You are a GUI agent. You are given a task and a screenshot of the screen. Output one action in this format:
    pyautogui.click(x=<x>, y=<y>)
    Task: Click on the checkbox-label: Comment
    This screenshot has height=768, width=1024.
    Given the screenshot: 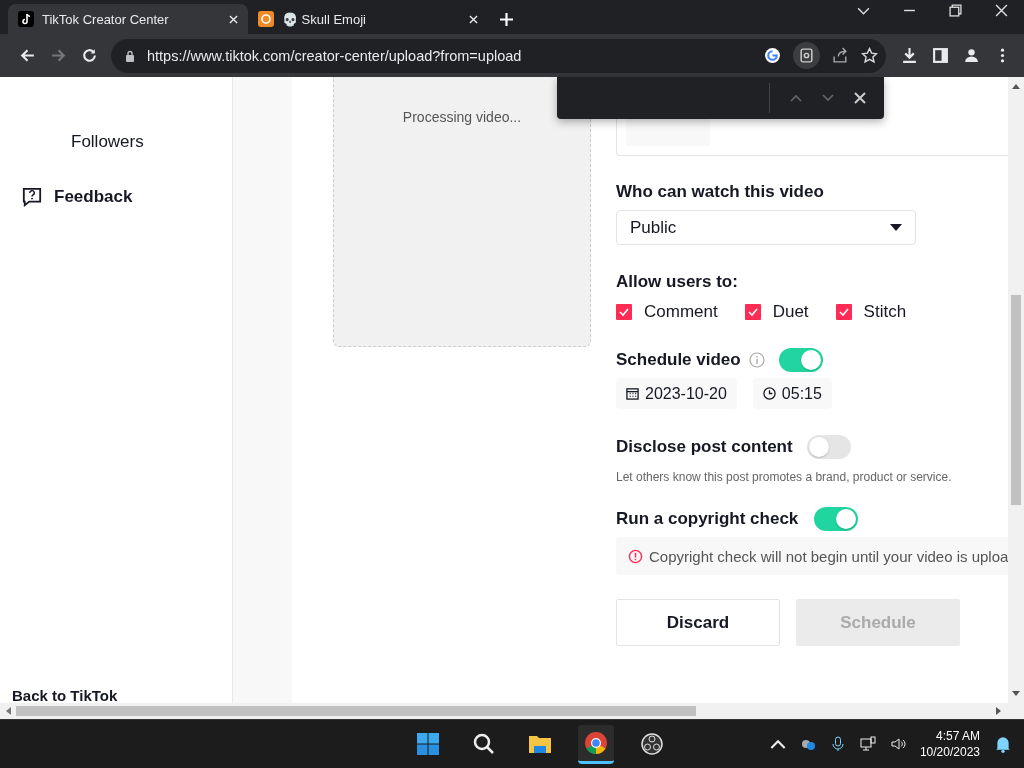 What is the action you would take?
    pyautogui.click(x=681, y=312)
    